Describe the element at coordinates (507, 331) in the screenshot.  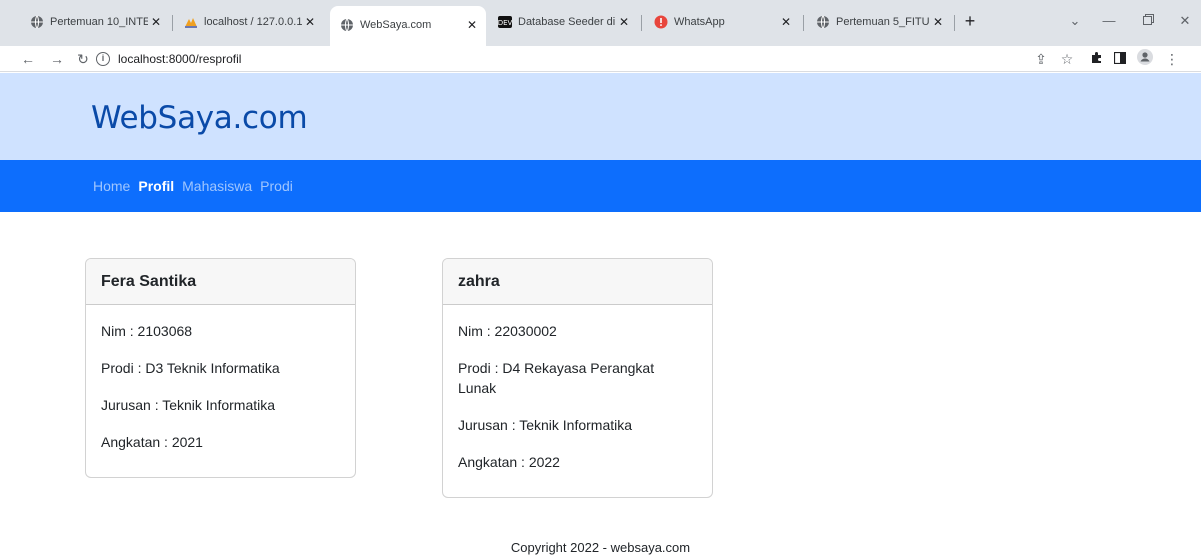
I see `profile-nim: Nim : 22030002` at that location.